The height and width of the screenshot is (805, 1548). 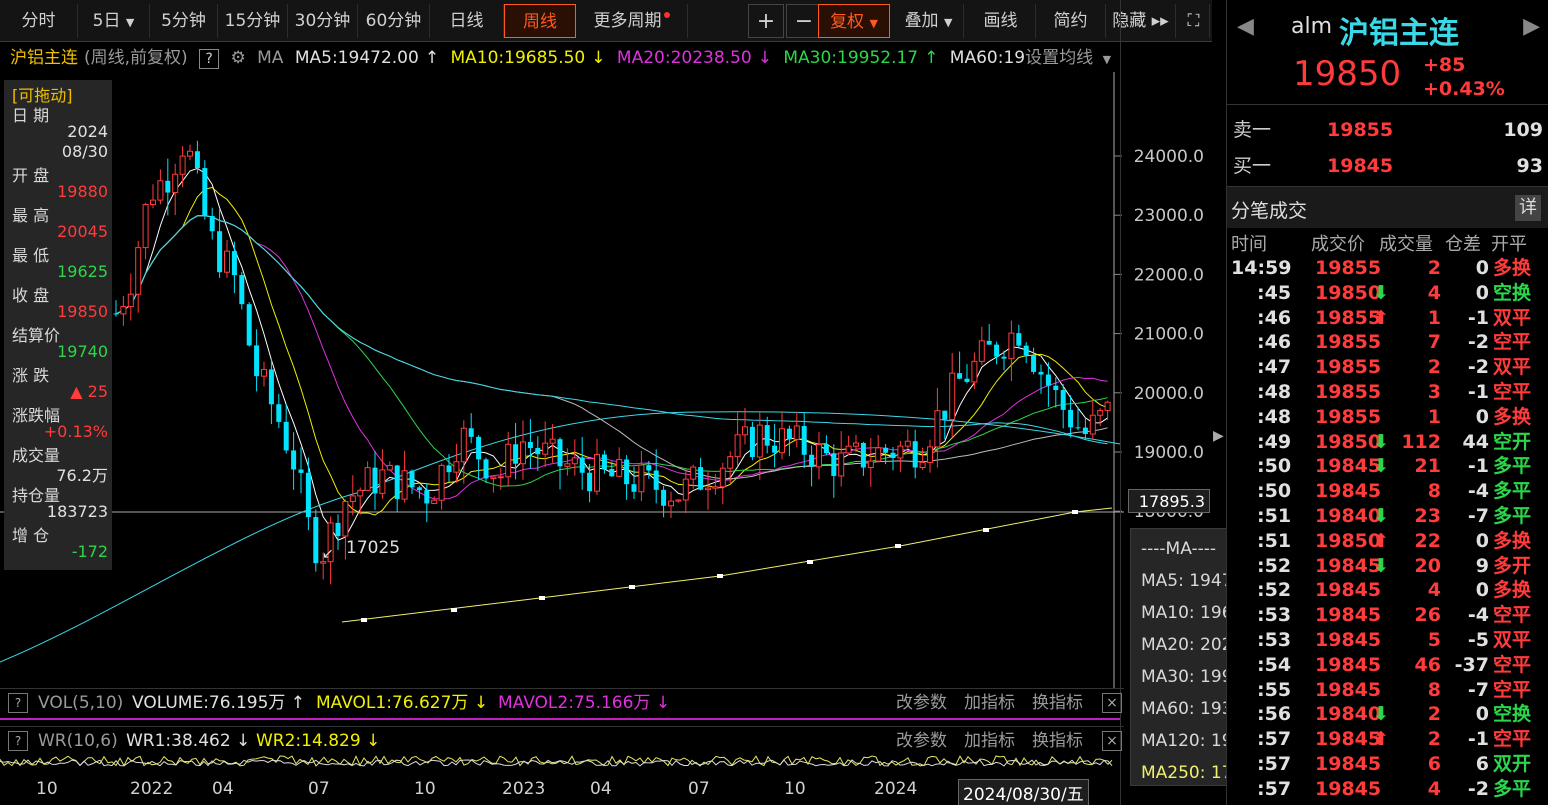 I want to click on ma5-value: MA5:19472.00 ↑, so click(x=367, y=58).